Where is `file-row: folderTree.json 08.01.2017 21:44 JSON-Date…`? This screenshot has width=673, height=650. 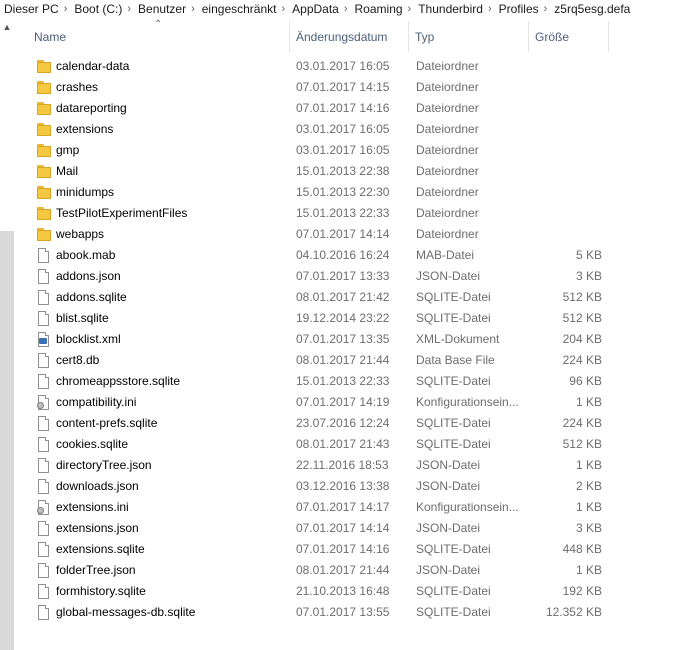 file-row: folderTree.json 08.01.2017 21:44 JSON-Date… is located at coordinates (343, 570).